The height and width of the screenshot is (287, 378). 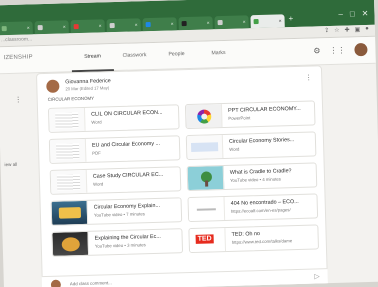 I want to click on bookmark-icon: ☆, so click(x=337, y=30).